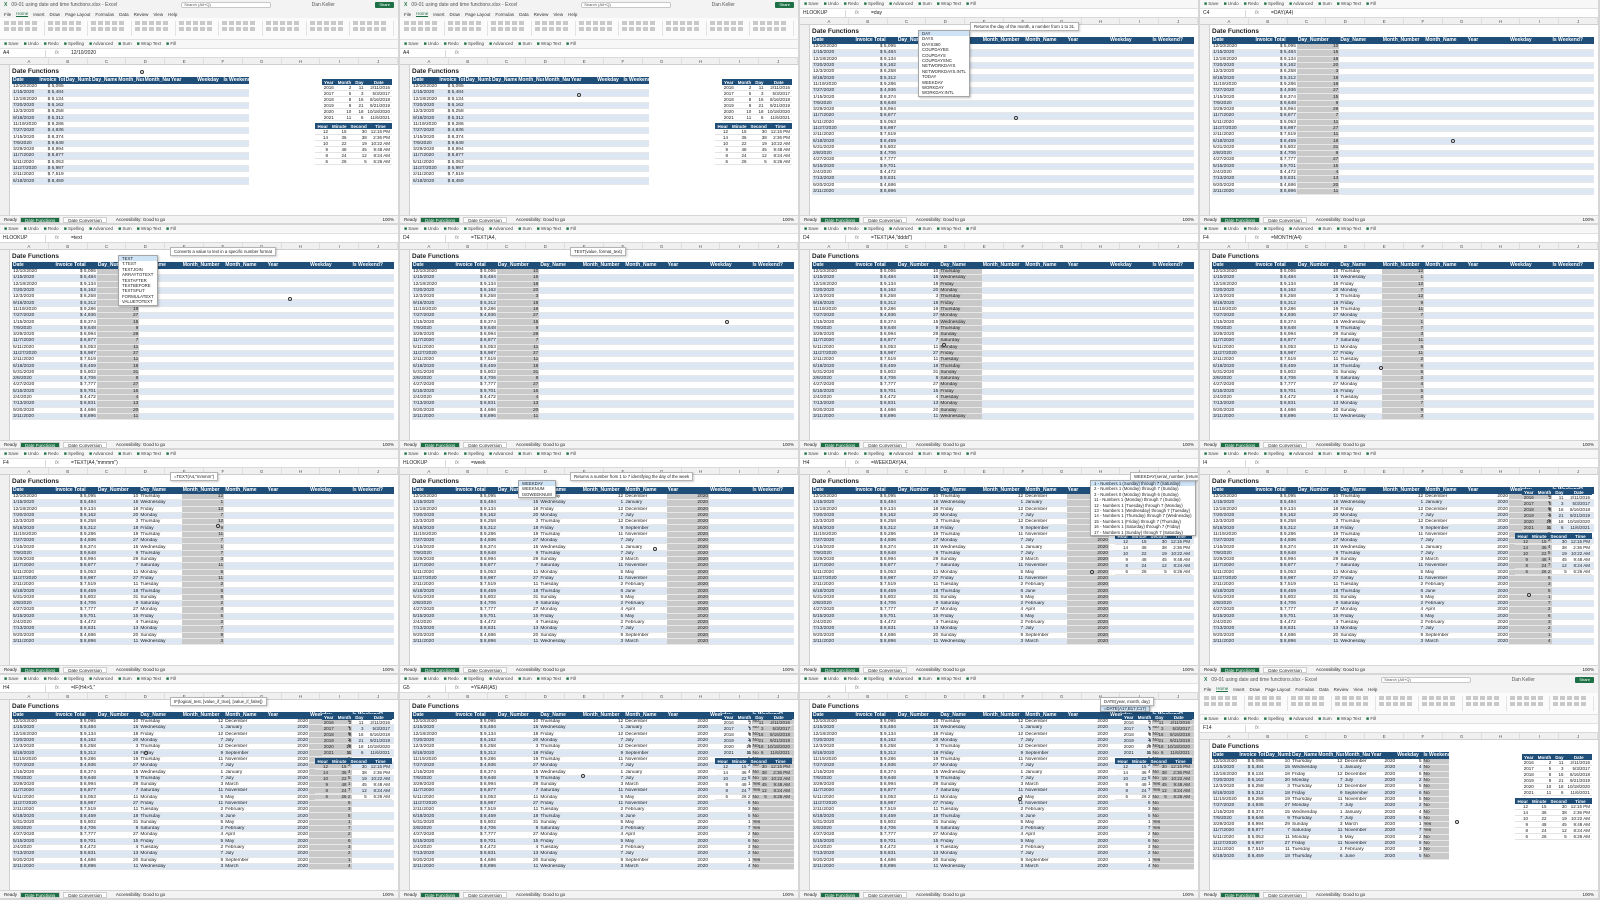  I want to click on column-letter: A, so click(29, 246).